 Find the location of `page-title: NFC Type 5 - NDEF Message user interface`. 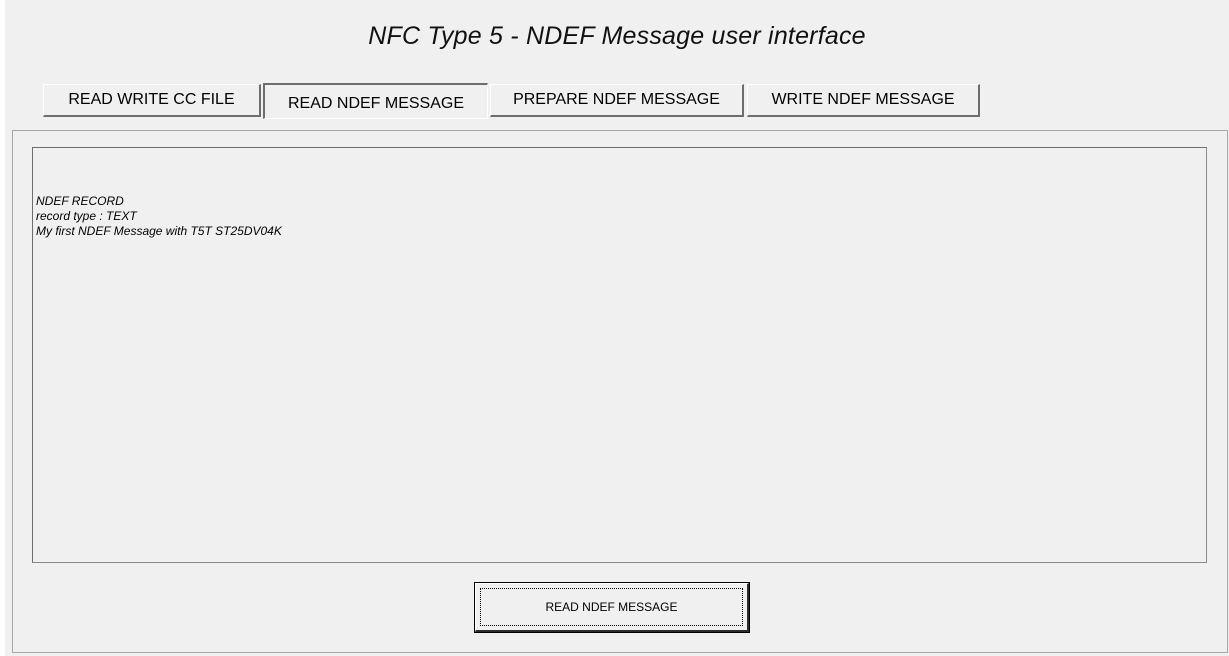

page-title: NFC Type 5 - NDEF Message user interface is located at coordinates (617, 36).